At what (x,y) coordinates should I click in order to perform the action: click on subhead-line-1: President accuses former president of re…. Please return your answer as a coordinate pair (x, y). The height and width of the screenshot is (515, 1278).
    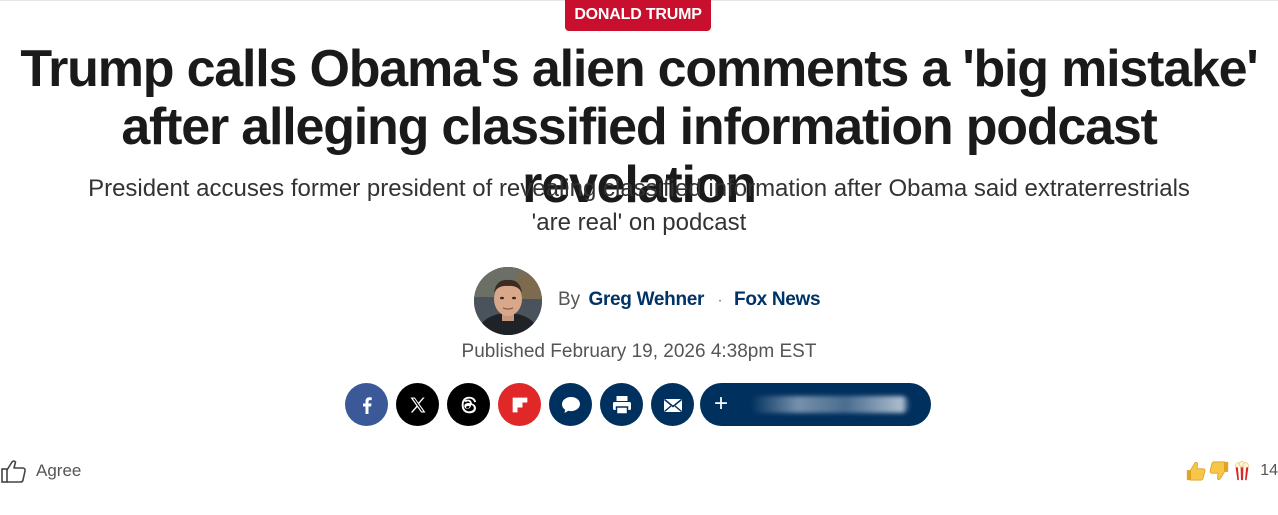
    Looking at the image, I should click on (639, 188).